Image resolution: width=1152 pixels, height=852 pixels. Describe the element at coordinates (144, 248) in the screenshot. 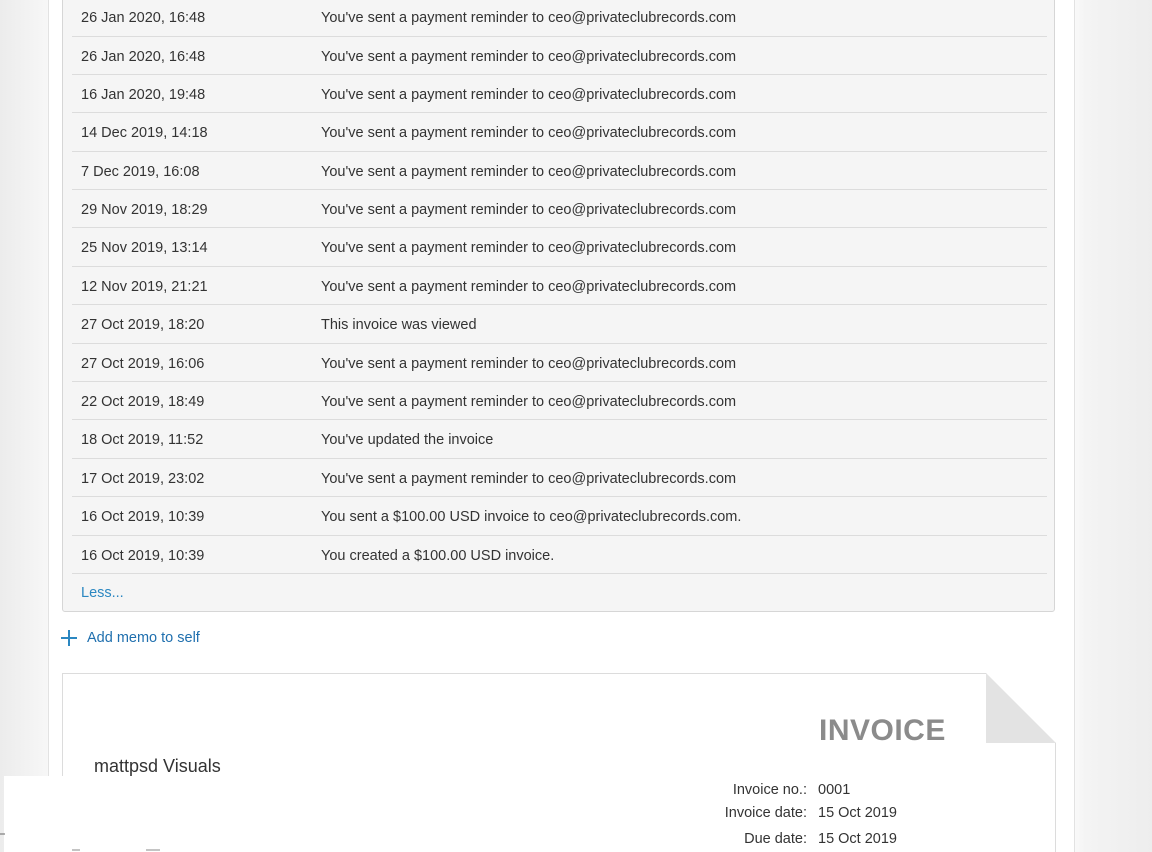

I see `history-date: 25 Nov 2019, 13:14` at that location.